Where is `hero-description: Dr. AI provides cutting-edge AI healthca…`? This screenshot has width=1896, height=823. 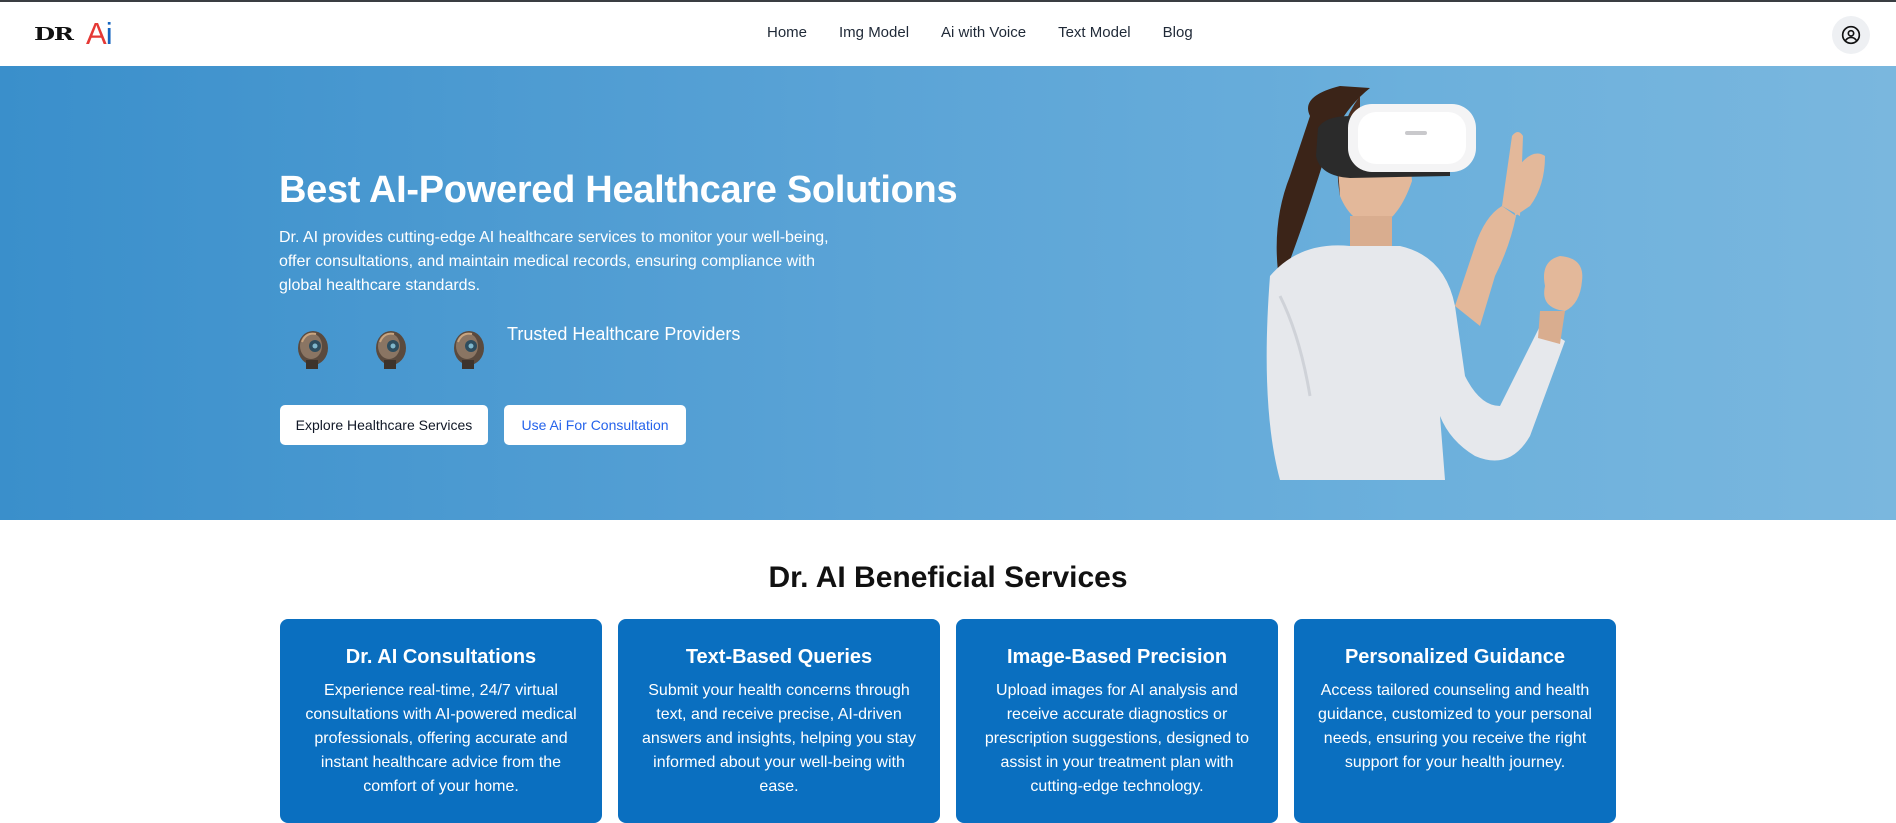 hero-description: Dr. AI provides cutting-edge AI healthca… is located at coordinates (554, 261).